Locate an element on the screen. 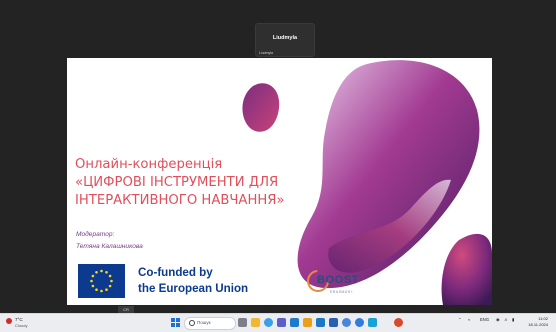 This screenshot has width=556, height=332. app-icon is located at coordinates (398, 322).